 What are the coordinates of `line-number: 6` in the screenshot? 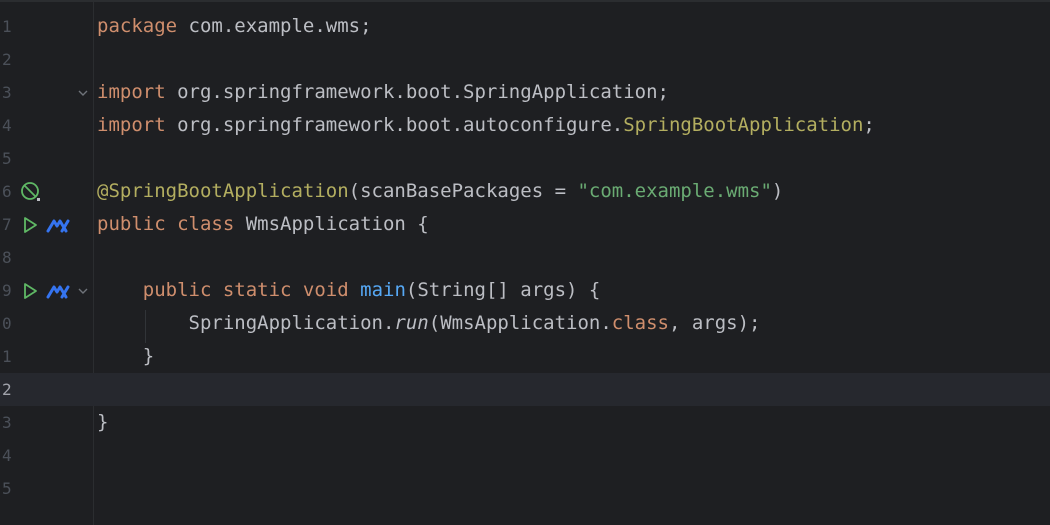 It's located at (7, 191).